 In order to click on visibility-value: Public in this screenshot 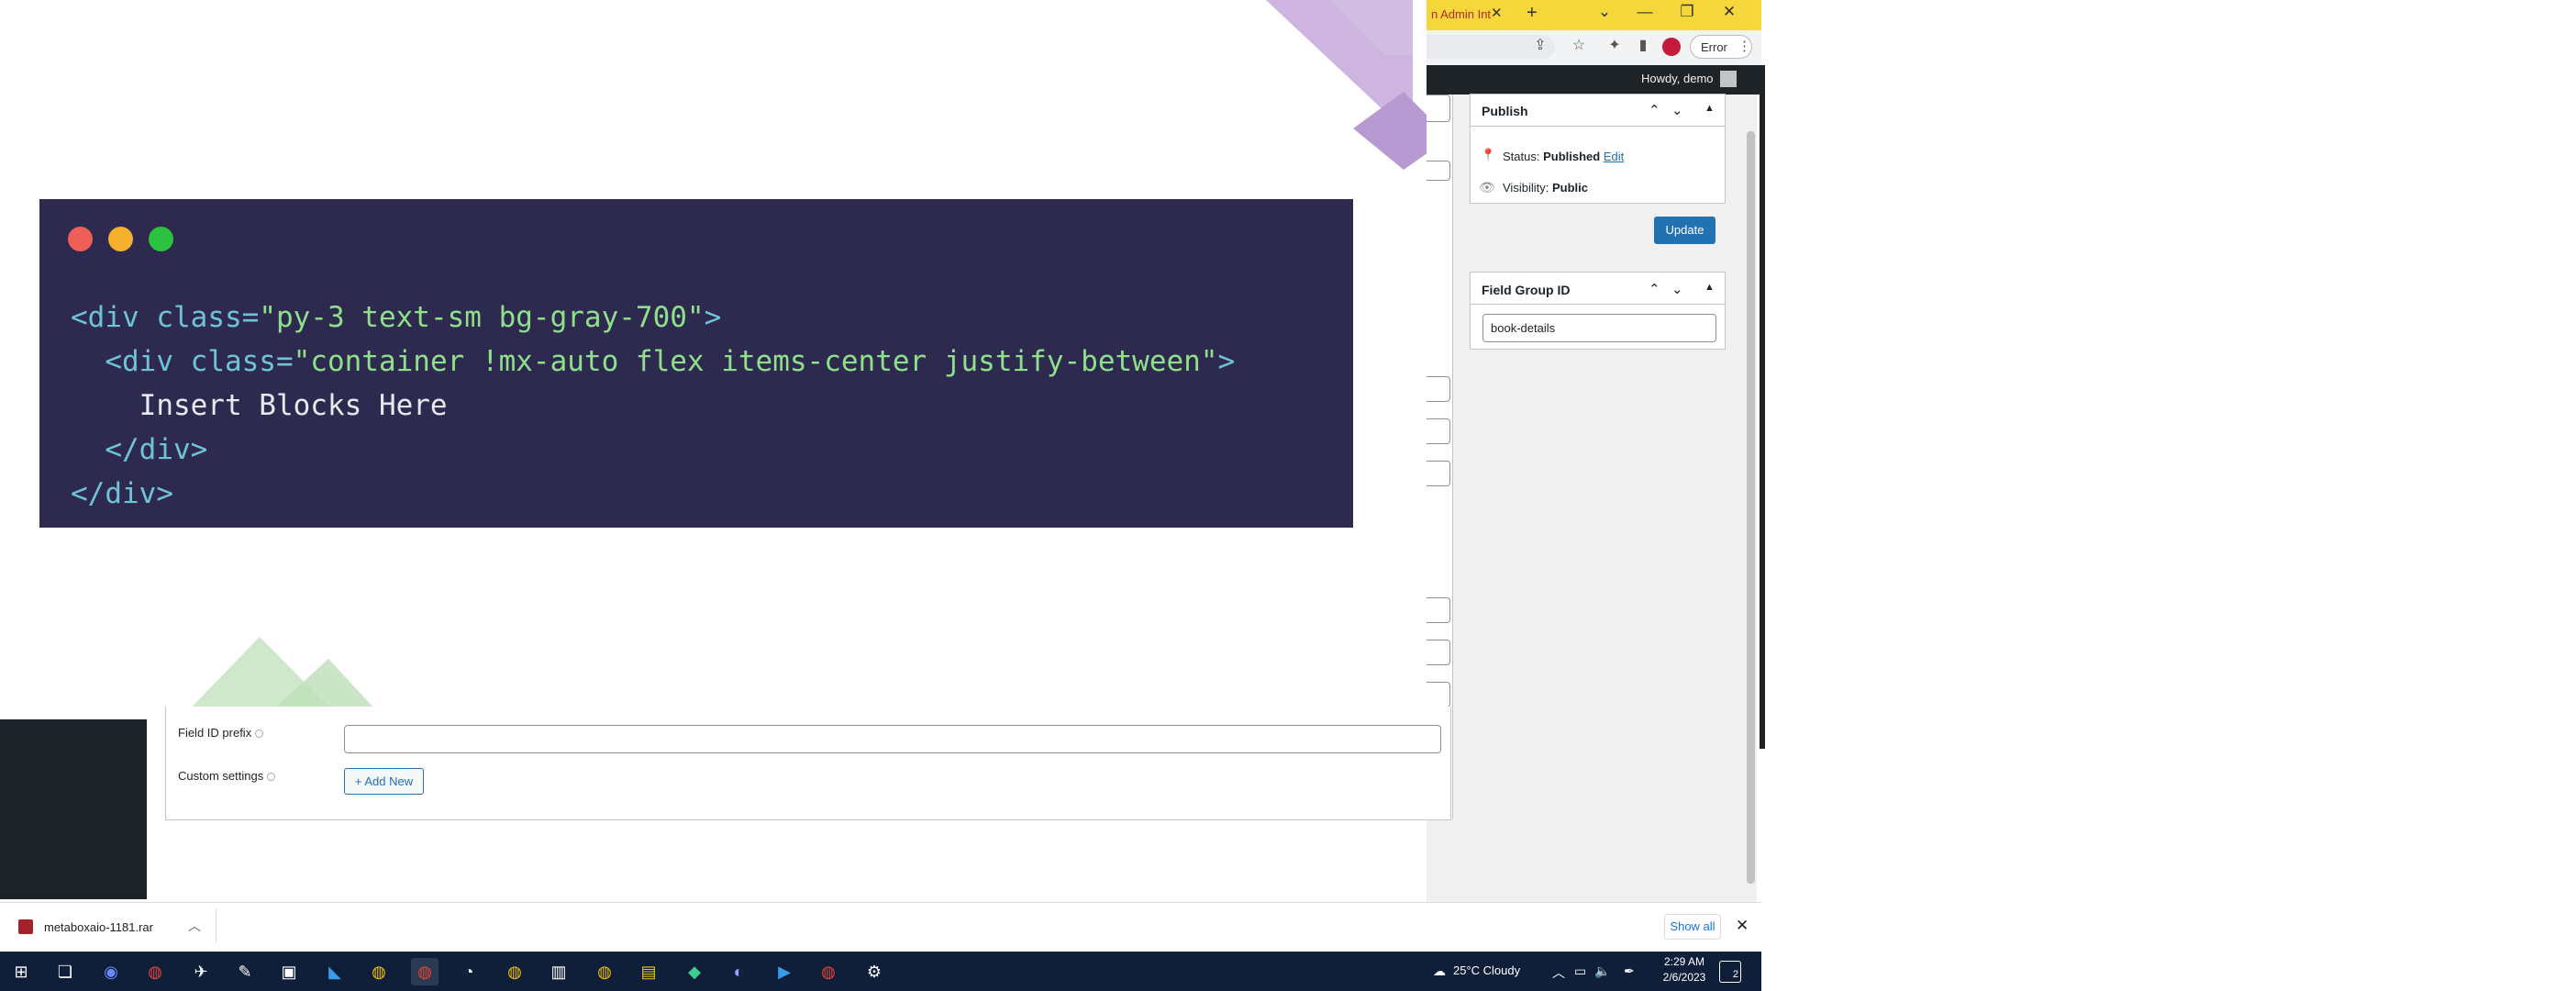, I will do `click(1569, 188)`.